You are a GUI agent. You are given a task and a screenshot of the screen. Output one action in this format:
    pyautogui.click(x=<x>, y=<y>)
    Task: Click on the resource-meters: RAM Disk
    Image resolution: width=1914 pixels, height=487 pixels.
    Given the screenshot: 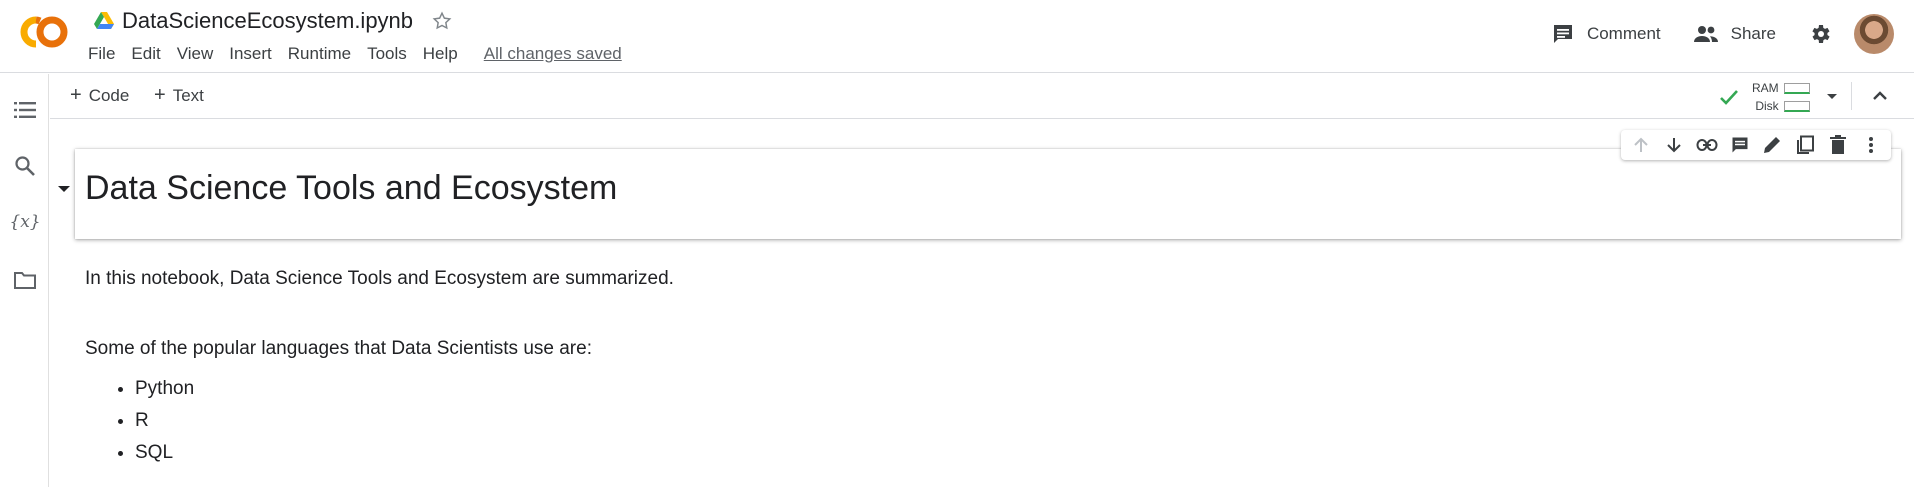 What is the action you would take?
    pyautogui.click(x=1781, y=97)
    